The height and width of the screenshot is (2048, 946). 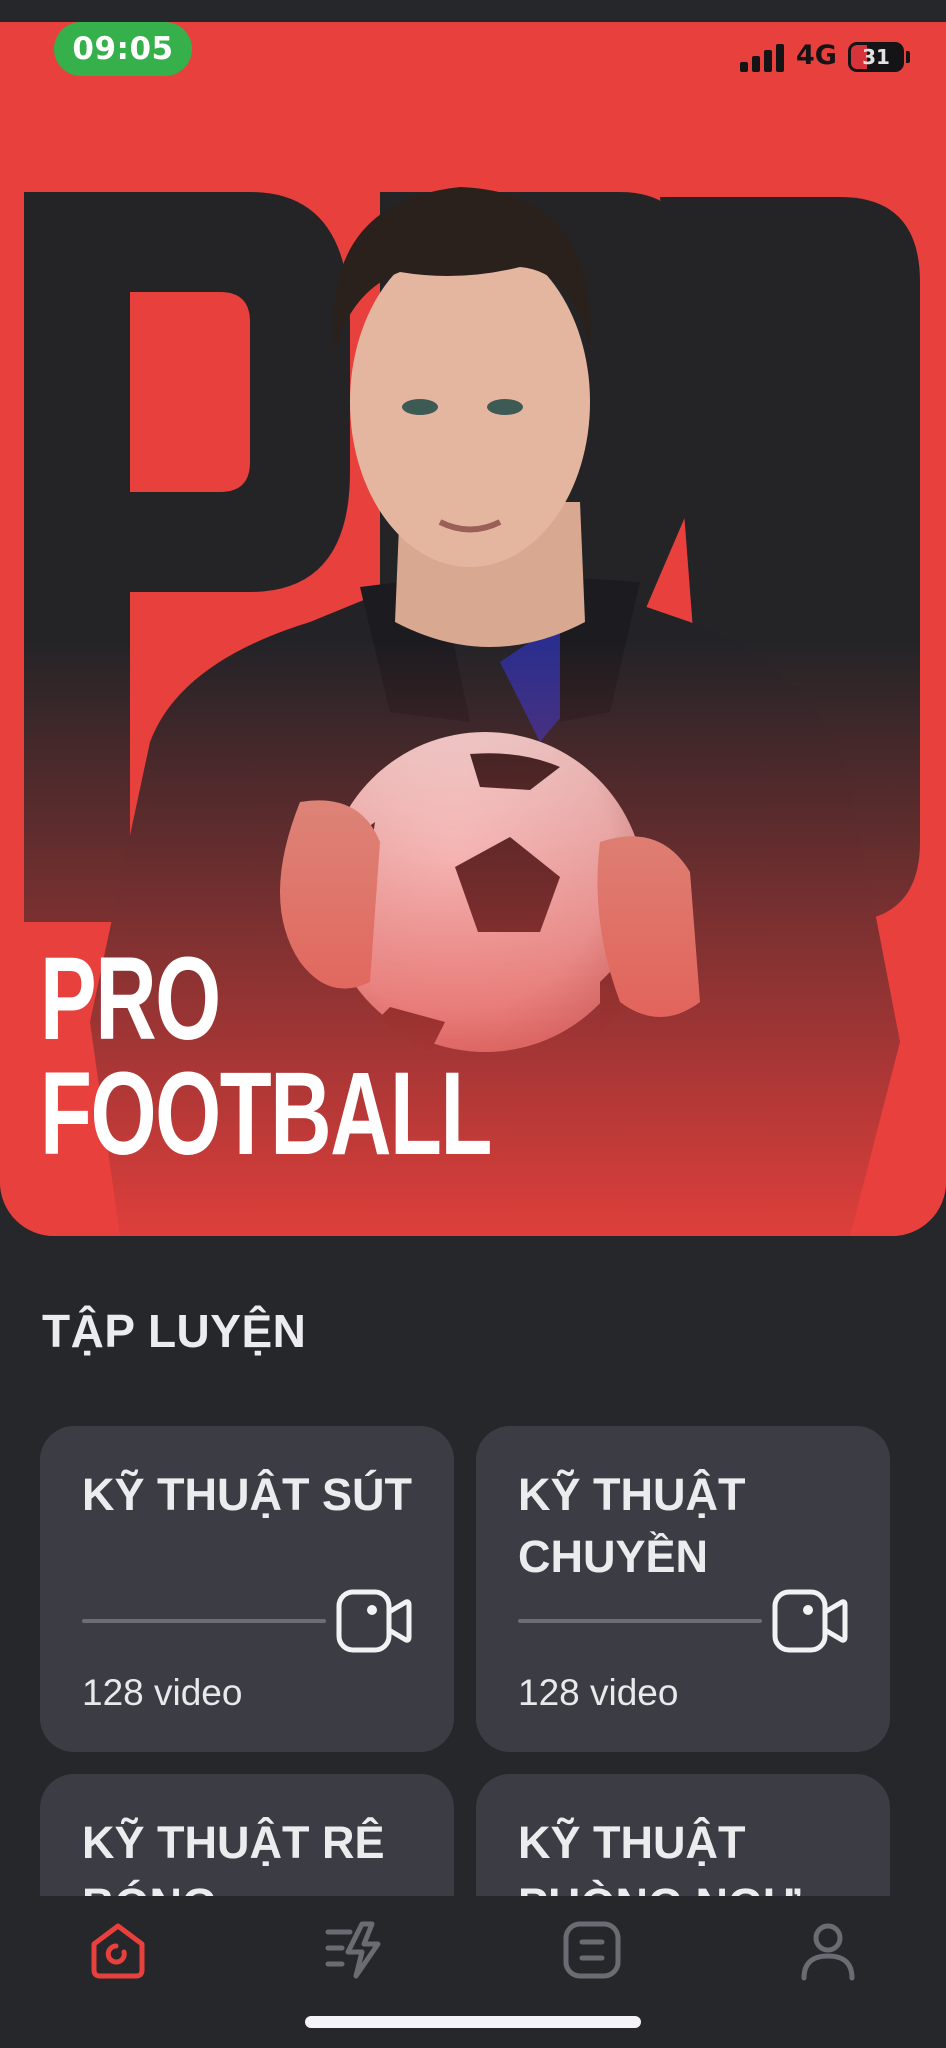 I want to click on network-type: 4G, so click(x=816, y=55).